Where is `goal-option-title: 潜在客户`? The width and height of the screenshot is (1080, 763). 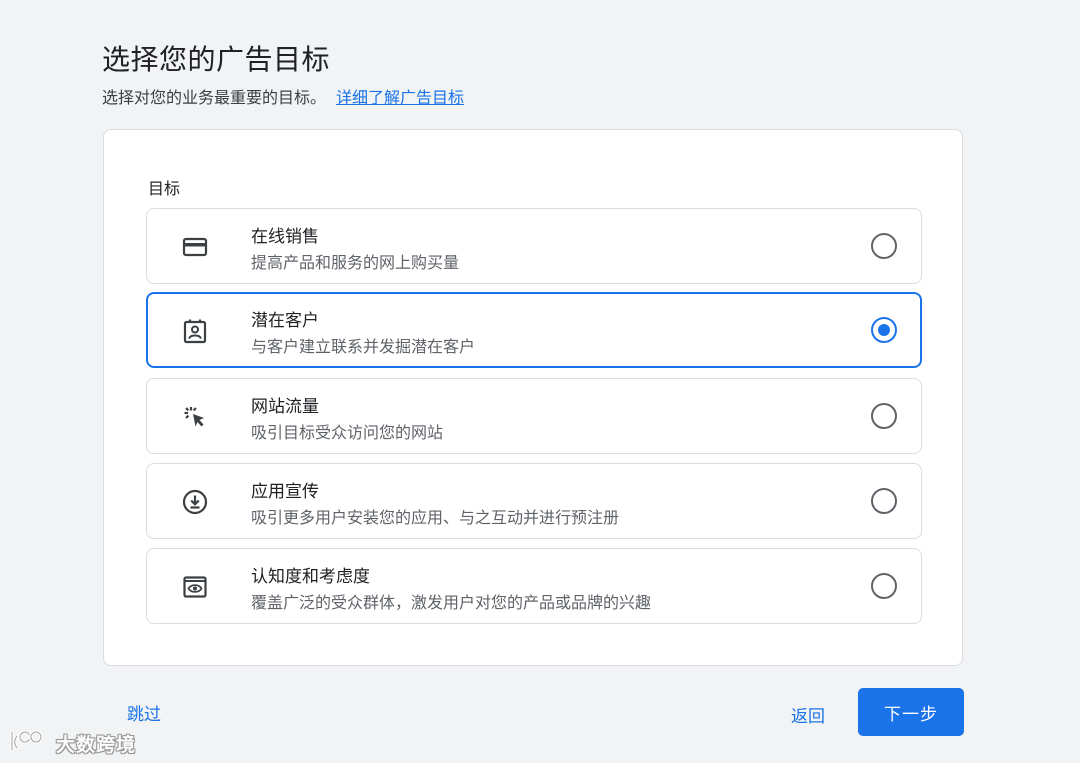 goal-option-title: 潜在客户 is located at coordinates (285, 321).